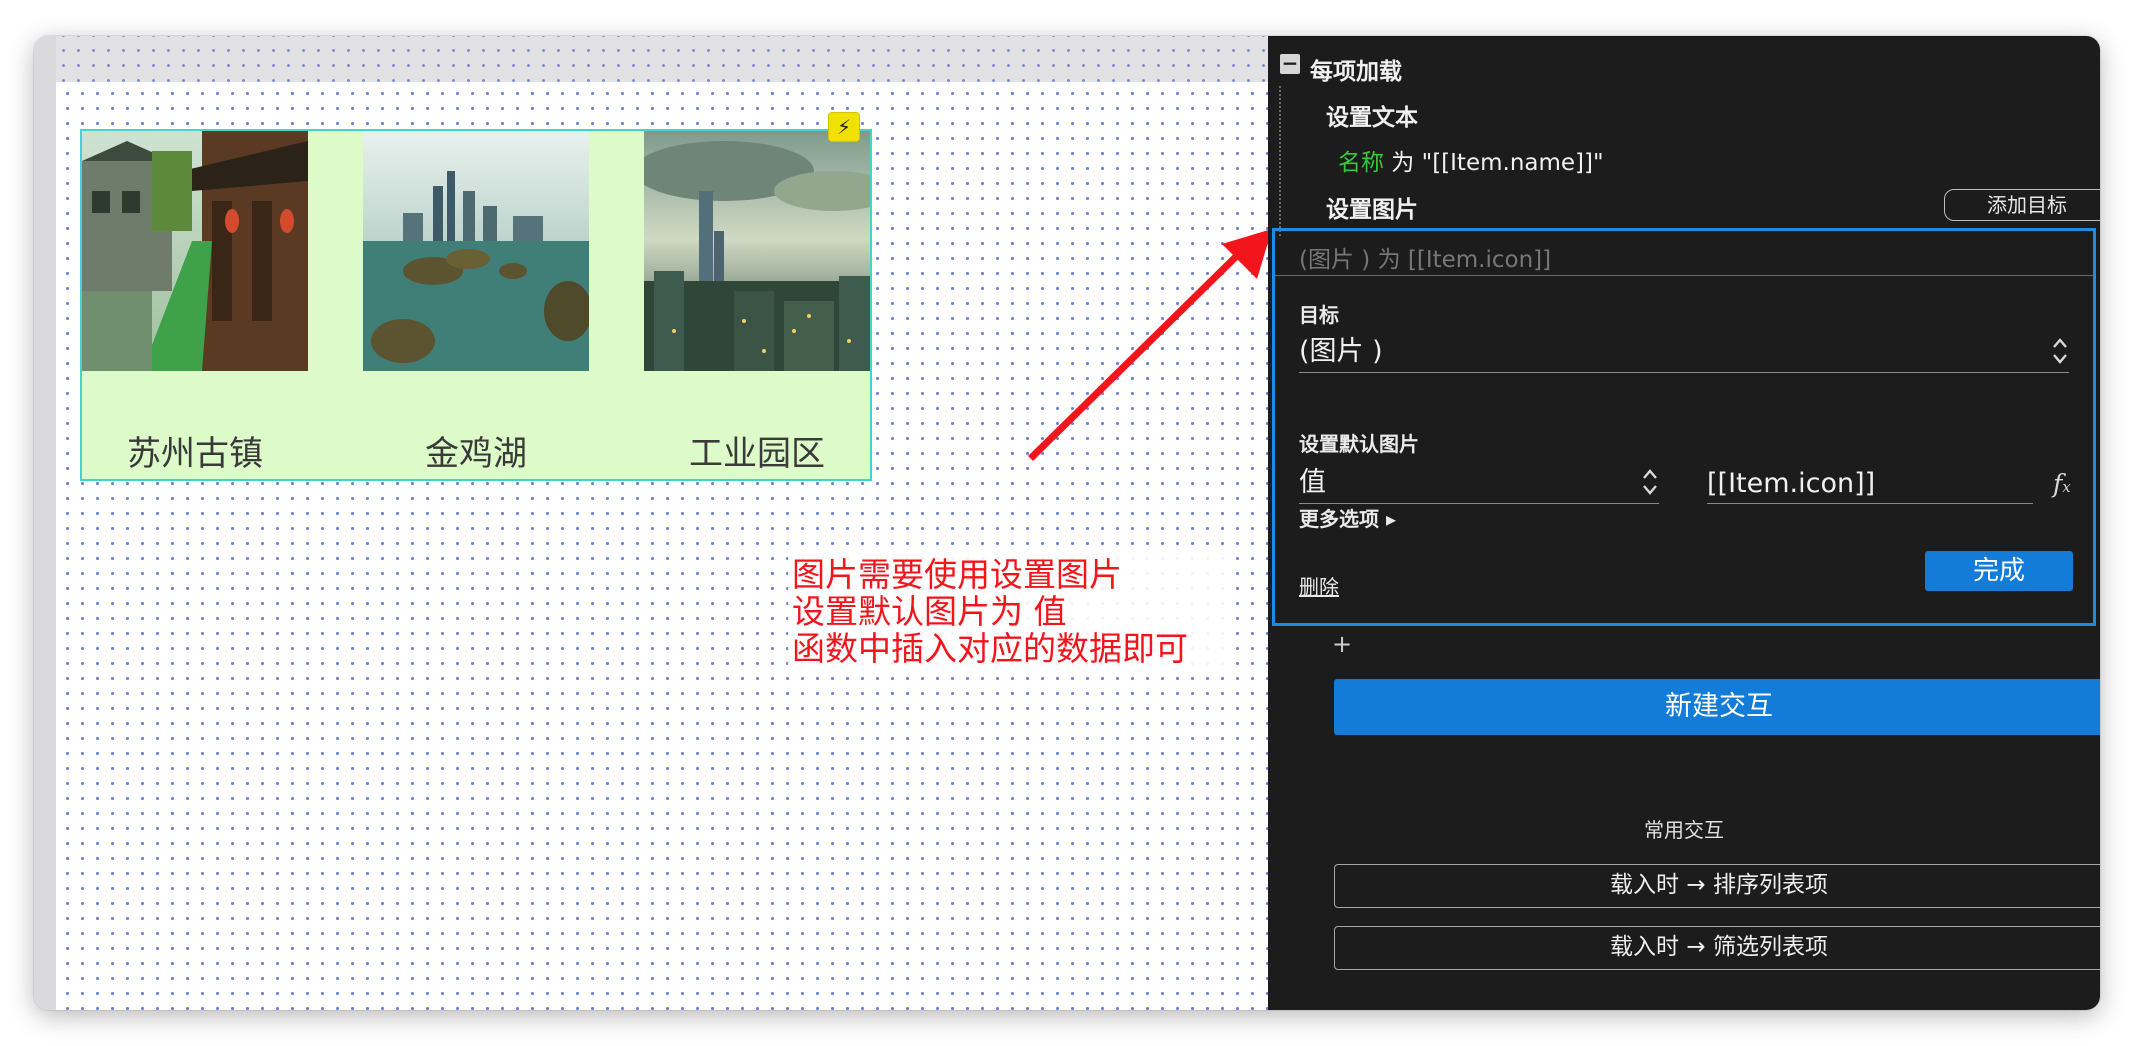  Describe the element at coordinates (1684, 348) in the screenshot. I see `target-select: (图片 )` at that location.